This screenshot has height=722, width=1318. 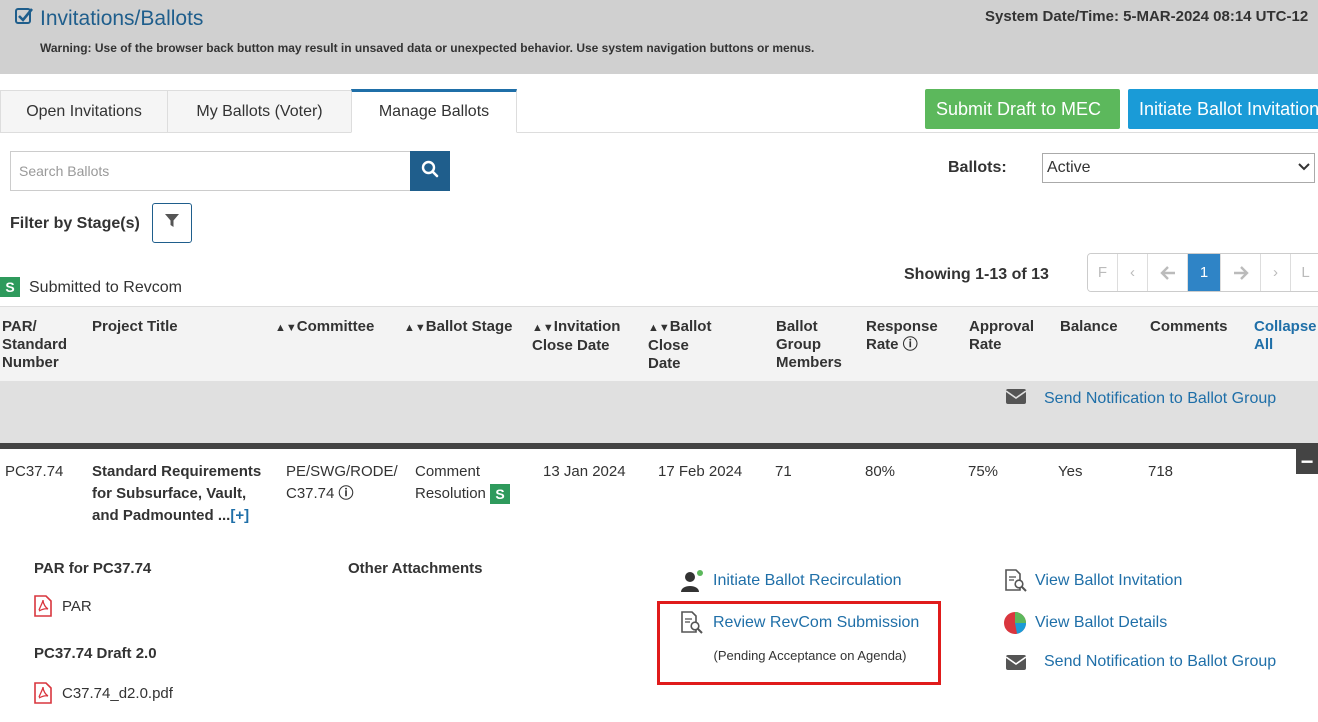 What do you see at coordinates (259, 111) in the screenshot?
I see `tab-my-ballots: My Ballots (Voter)` at bounding box center [259, 111].